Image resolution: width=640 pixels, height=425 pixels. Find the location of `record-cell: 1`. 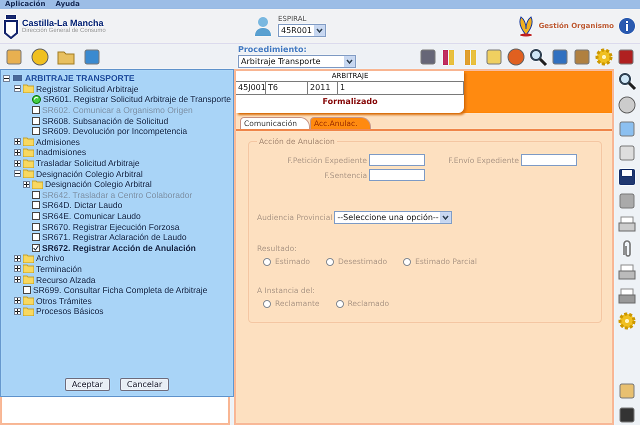

record-cell: 1 is located at coordinates (401, 88).